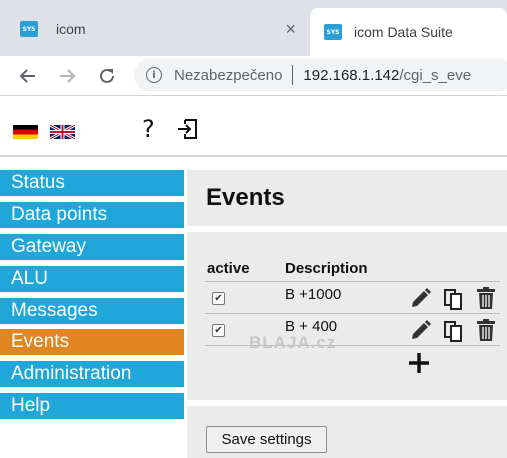 The height and width of the screenshot is (458, 507). What do you see at coordinates (245, 197) in the screenshot?
I see `page-title: Events` at bounding box center [245, 197].